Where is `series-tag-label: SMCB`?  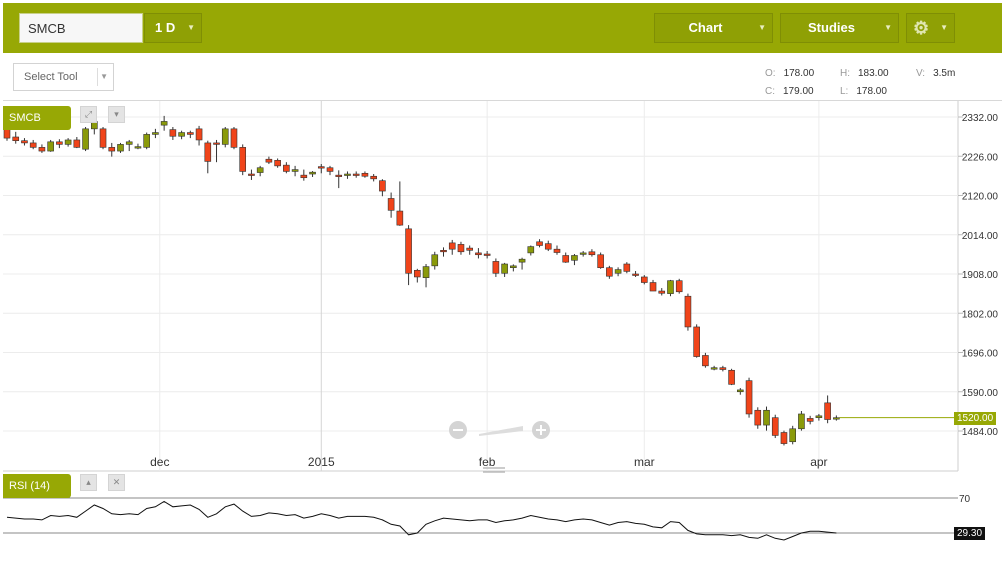
series-tag-label: SMCB is located at coordinates (25, 118).